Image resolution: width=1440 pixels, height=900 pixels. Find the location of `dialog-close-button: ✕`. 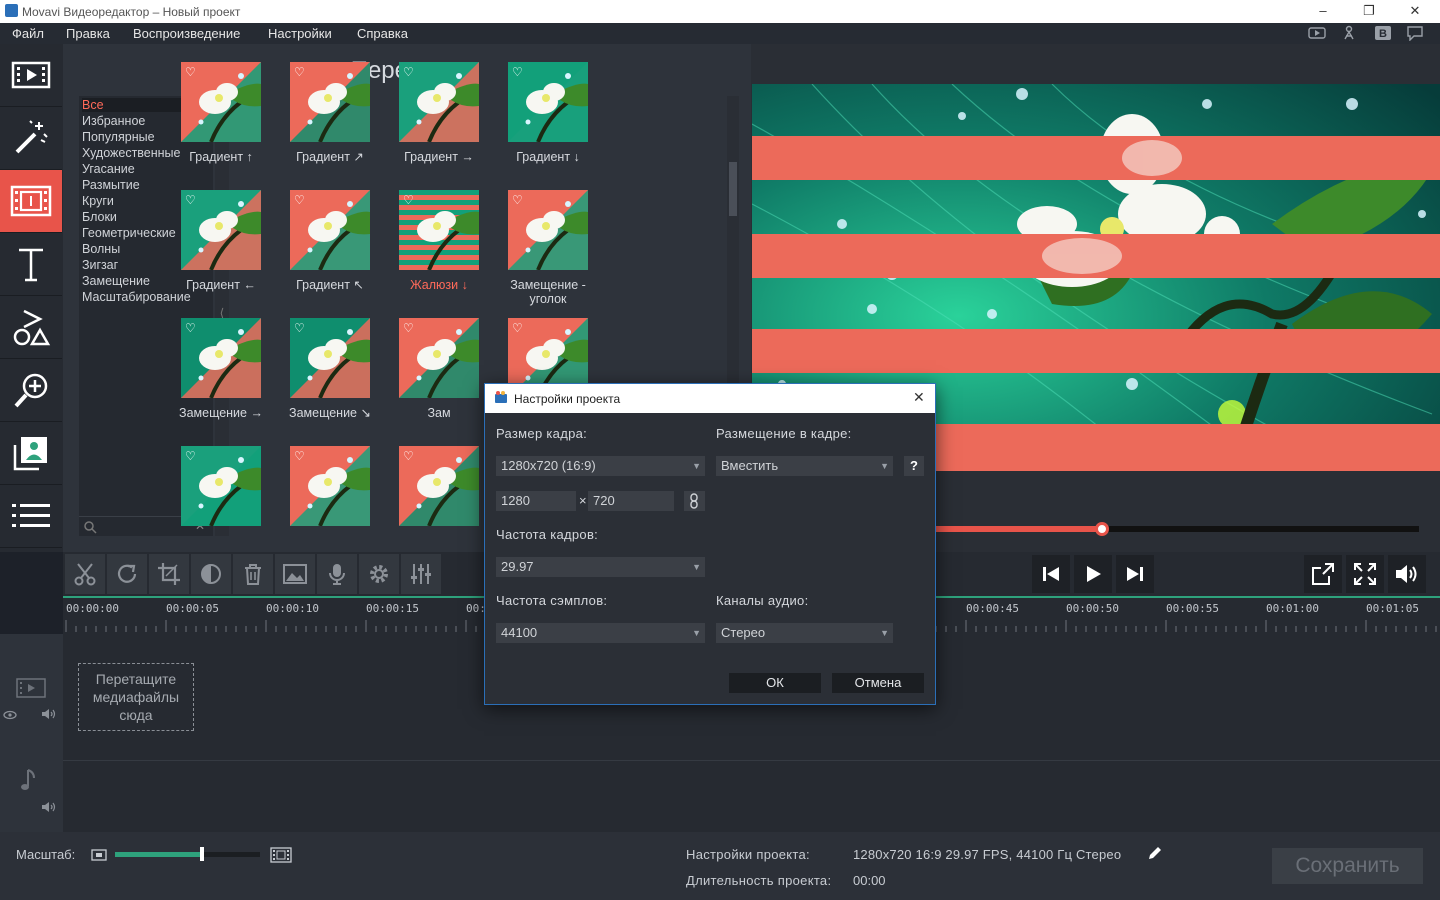

dialog-close-button: ✕ is located at coordinates (919, 397).